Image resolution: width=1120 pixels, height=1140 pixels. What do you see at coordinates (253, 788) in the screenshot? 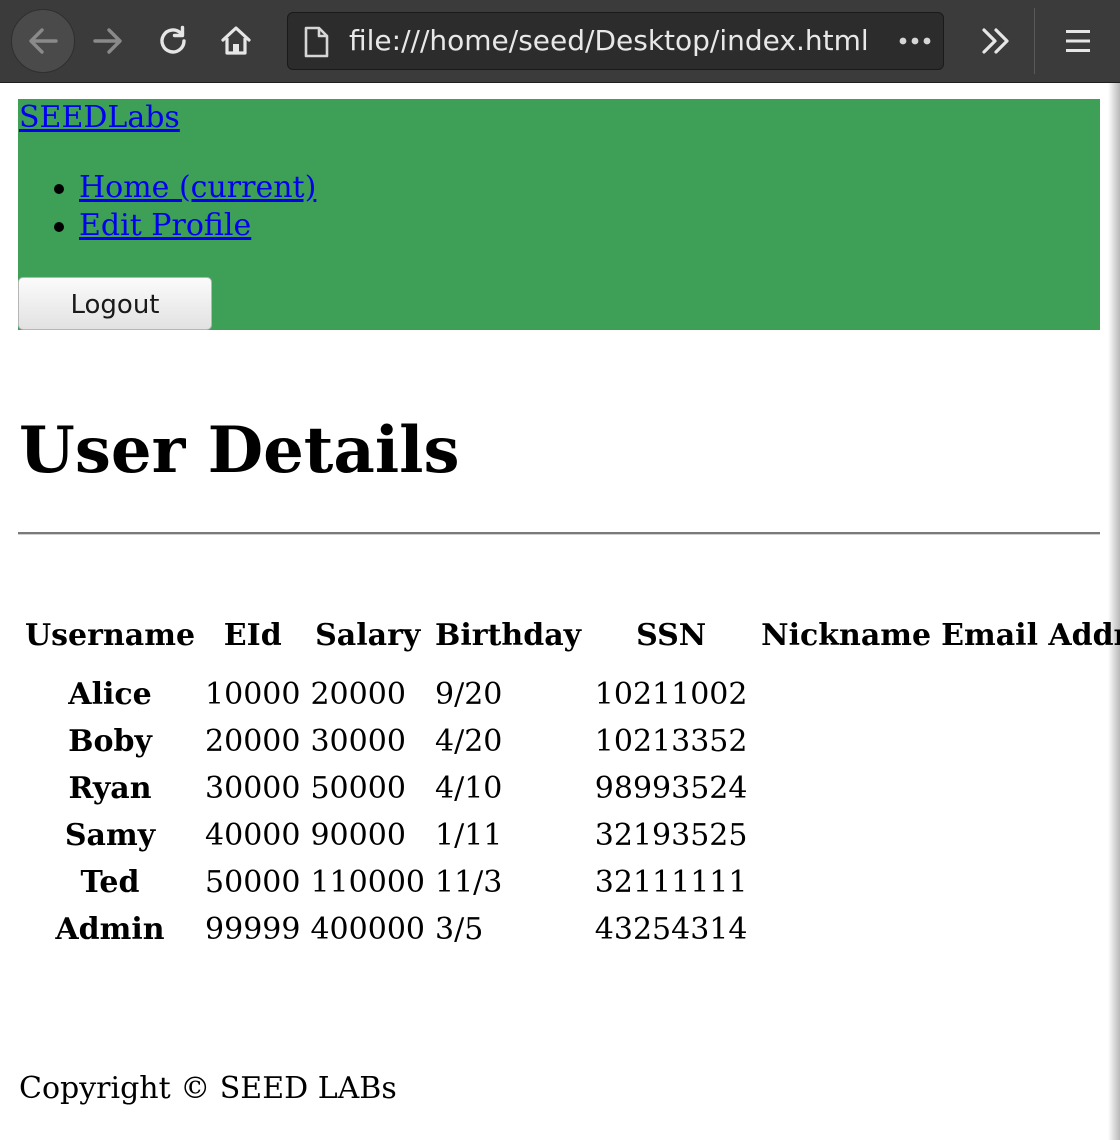
I see `cell-eid: 30000` at bounding box center [253, 788].